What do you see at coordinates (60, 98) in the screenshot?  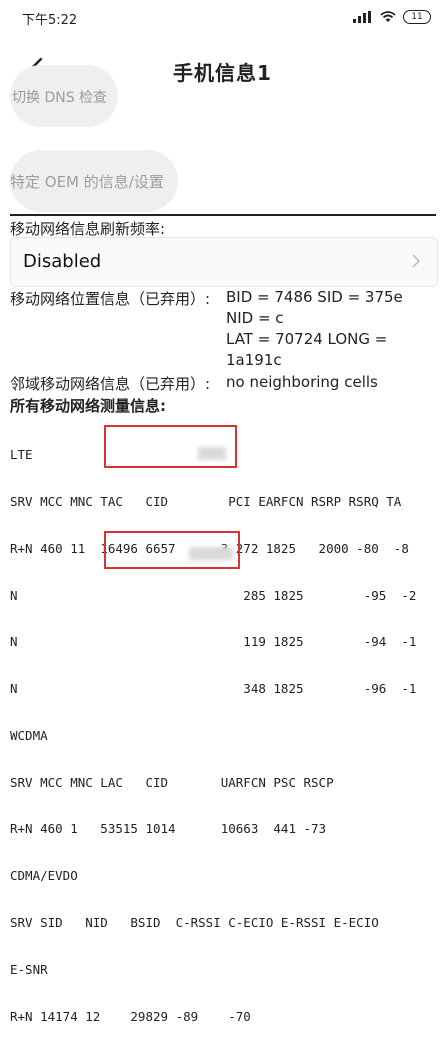 I see `dns-check-label: 切换 DNS 检查` at bounding box center [60, 98].